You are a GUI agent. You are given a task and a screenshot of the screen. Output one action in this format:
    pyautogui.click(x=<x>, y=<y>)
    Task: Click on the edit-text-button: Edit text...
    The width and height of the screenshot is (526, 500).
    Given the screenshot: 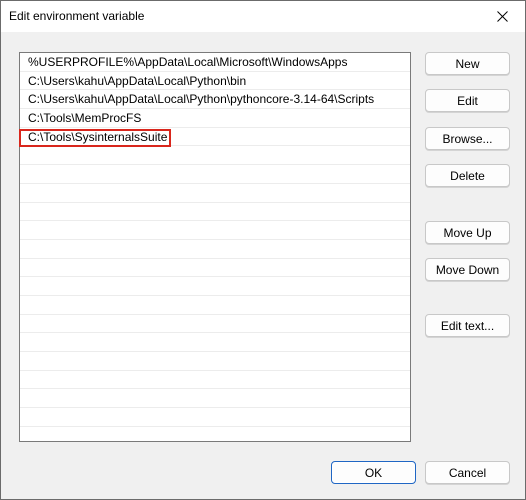 What is the action you would take?
    pyautogui.click(x=467, y=325)
    